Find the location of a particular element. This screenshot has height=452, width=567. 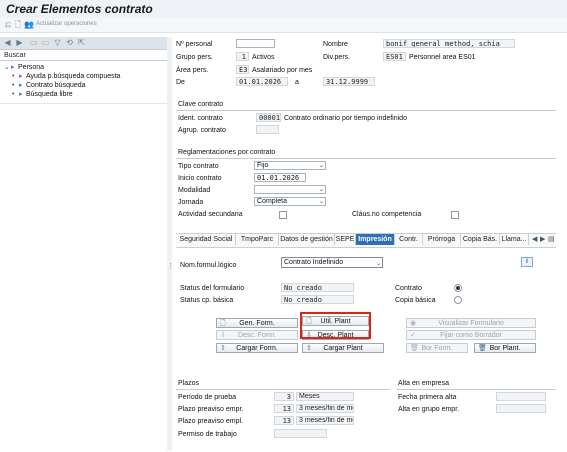

gen-form-label: Gen. Form. is located at coordinates (257, 323).